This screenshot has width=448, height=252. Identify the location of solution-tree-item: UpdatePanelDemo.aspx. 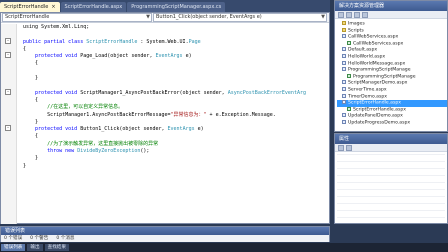
(392, 116).